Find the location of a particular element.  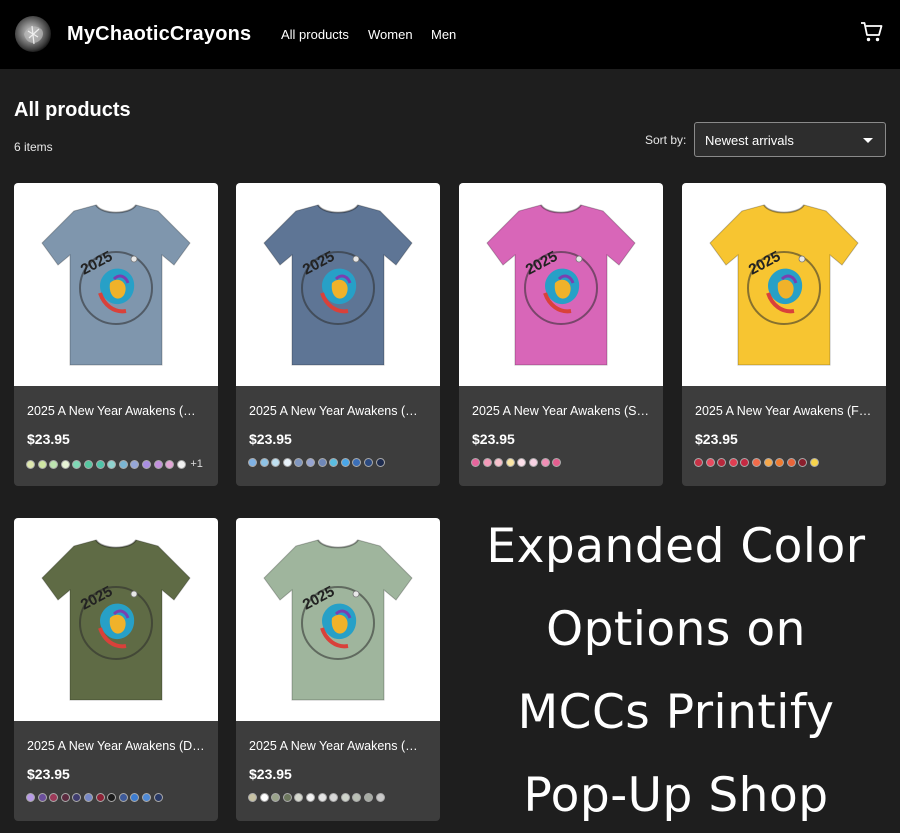

nav-all-products: All products is located at coordinates (315, 34).